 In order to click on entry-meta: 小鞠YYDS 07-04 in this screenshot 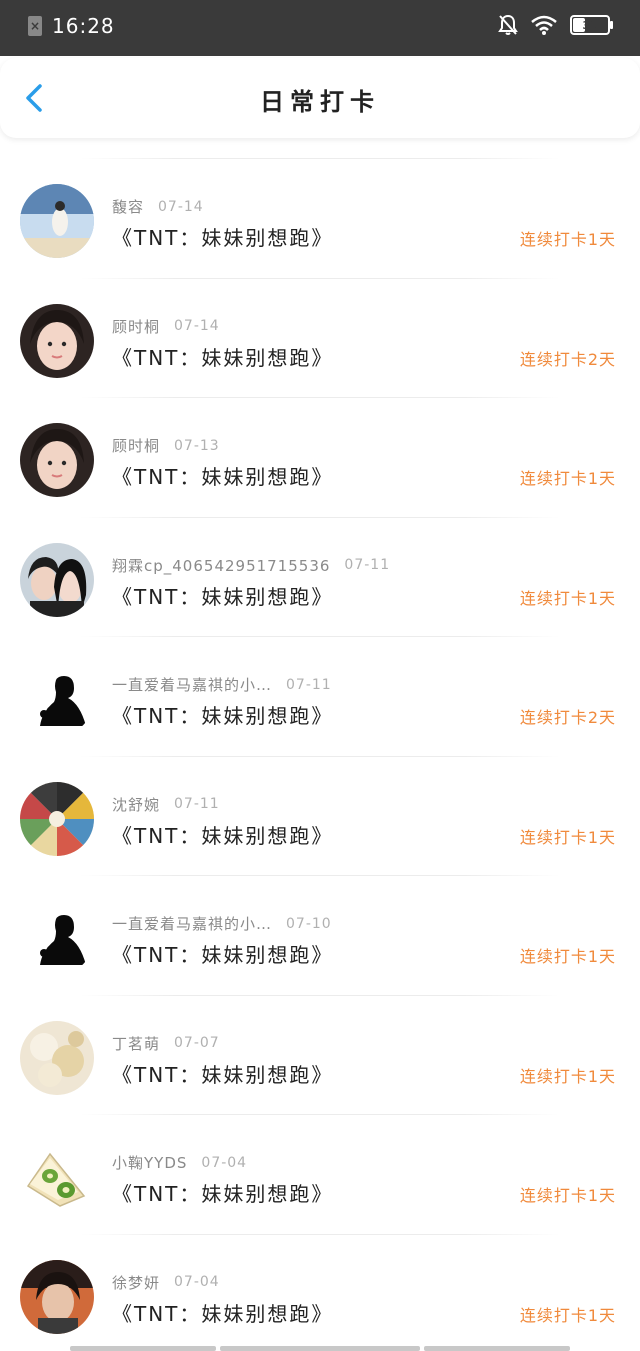, I will do `click(179, 1162)`.